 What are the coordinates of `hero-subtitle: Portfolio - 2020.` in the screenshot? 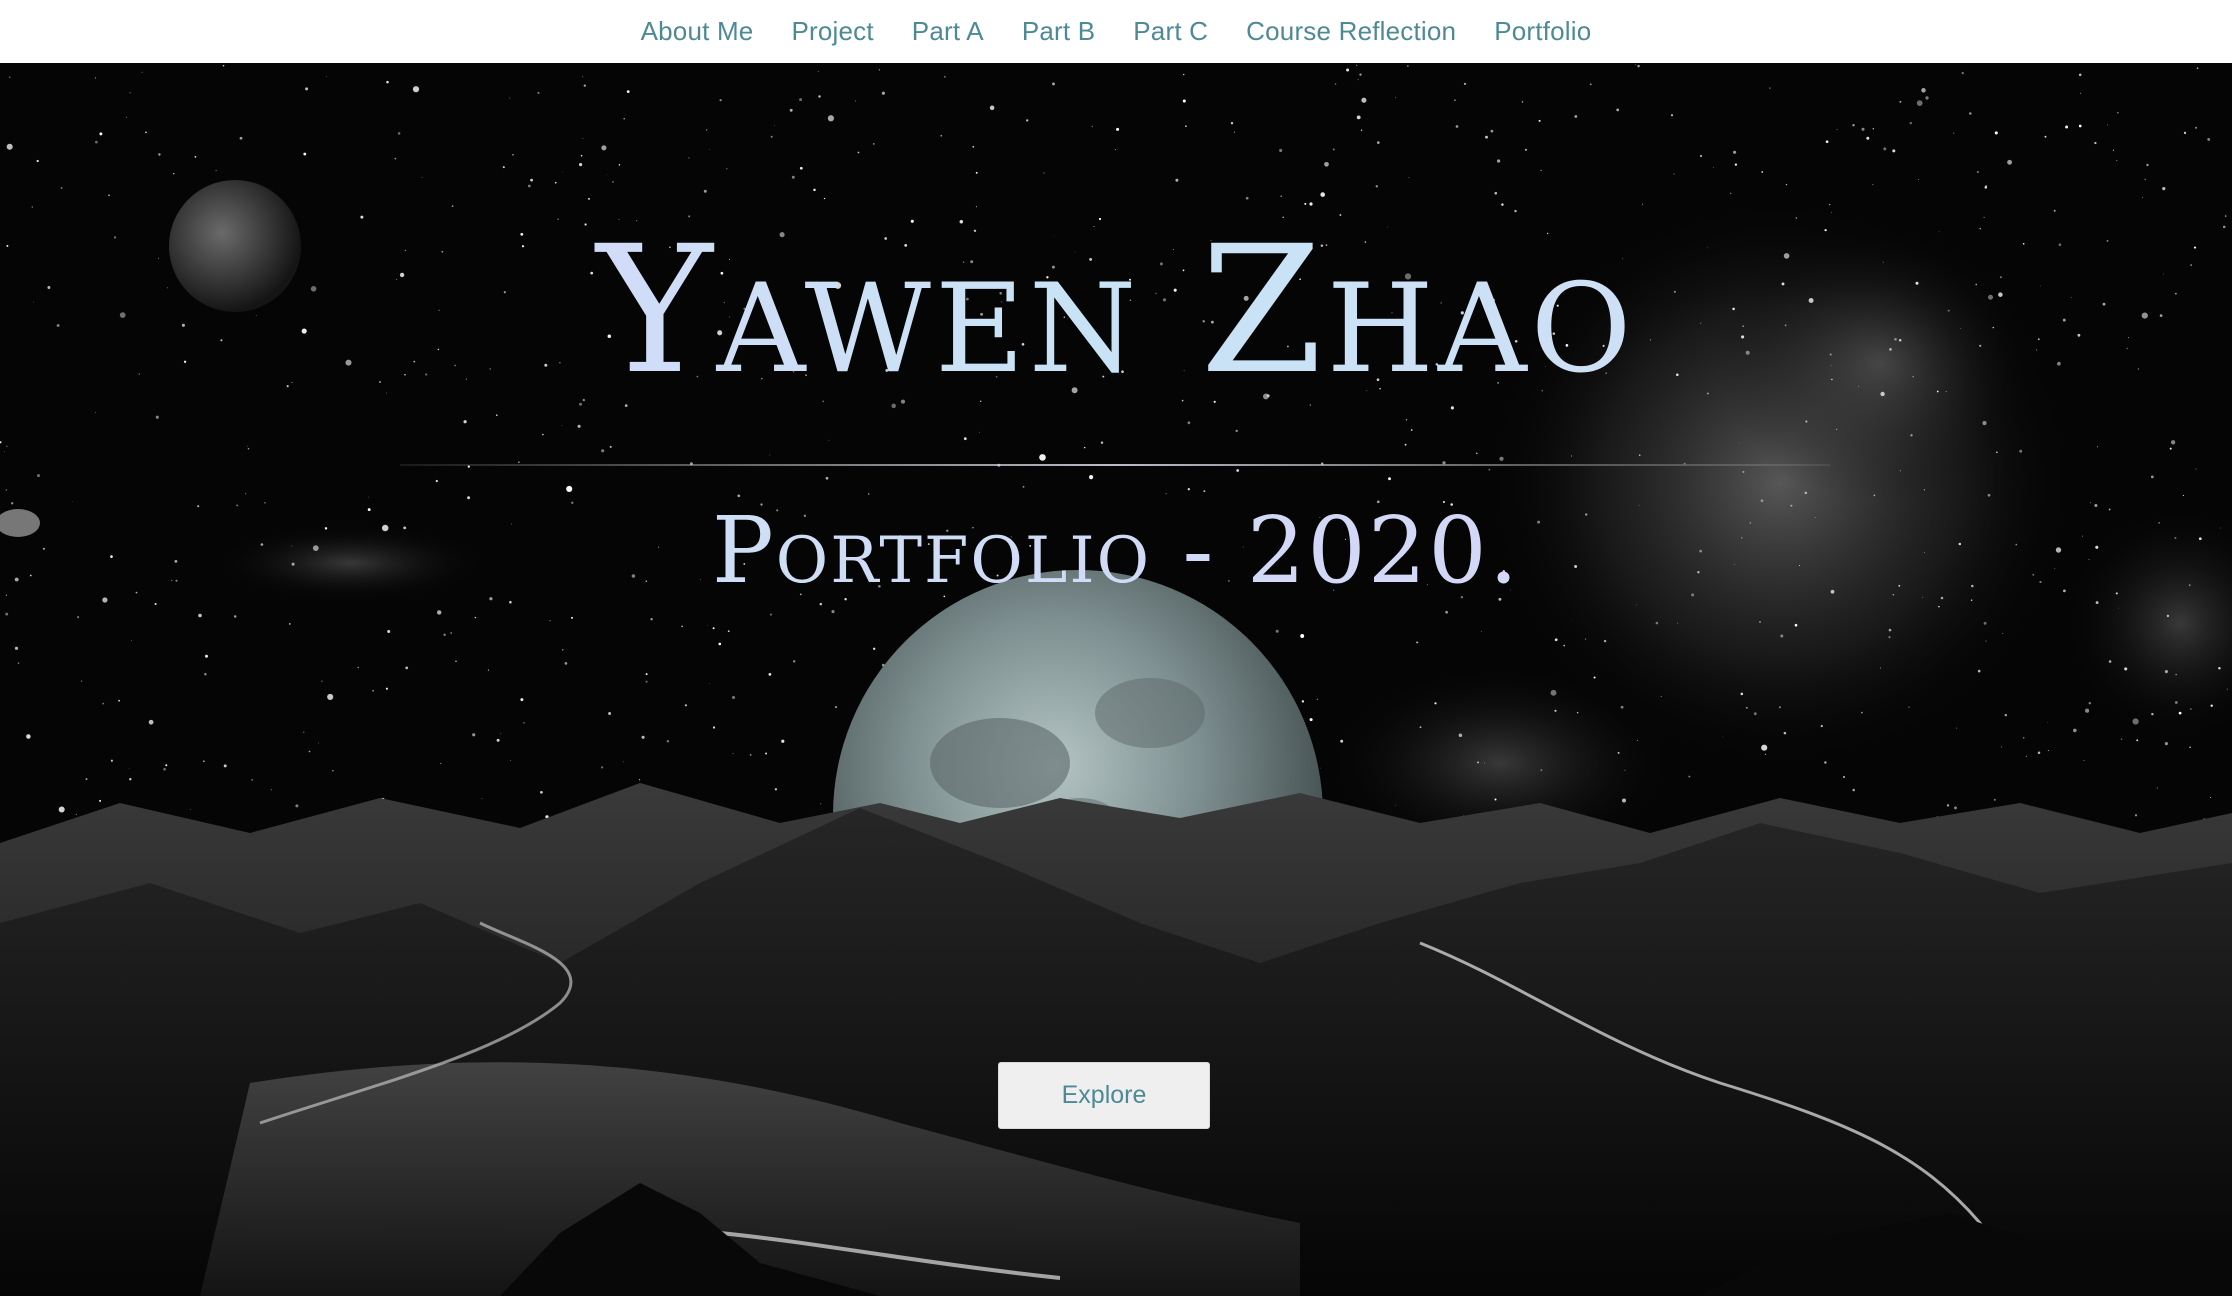 It's located at (1116, 551).